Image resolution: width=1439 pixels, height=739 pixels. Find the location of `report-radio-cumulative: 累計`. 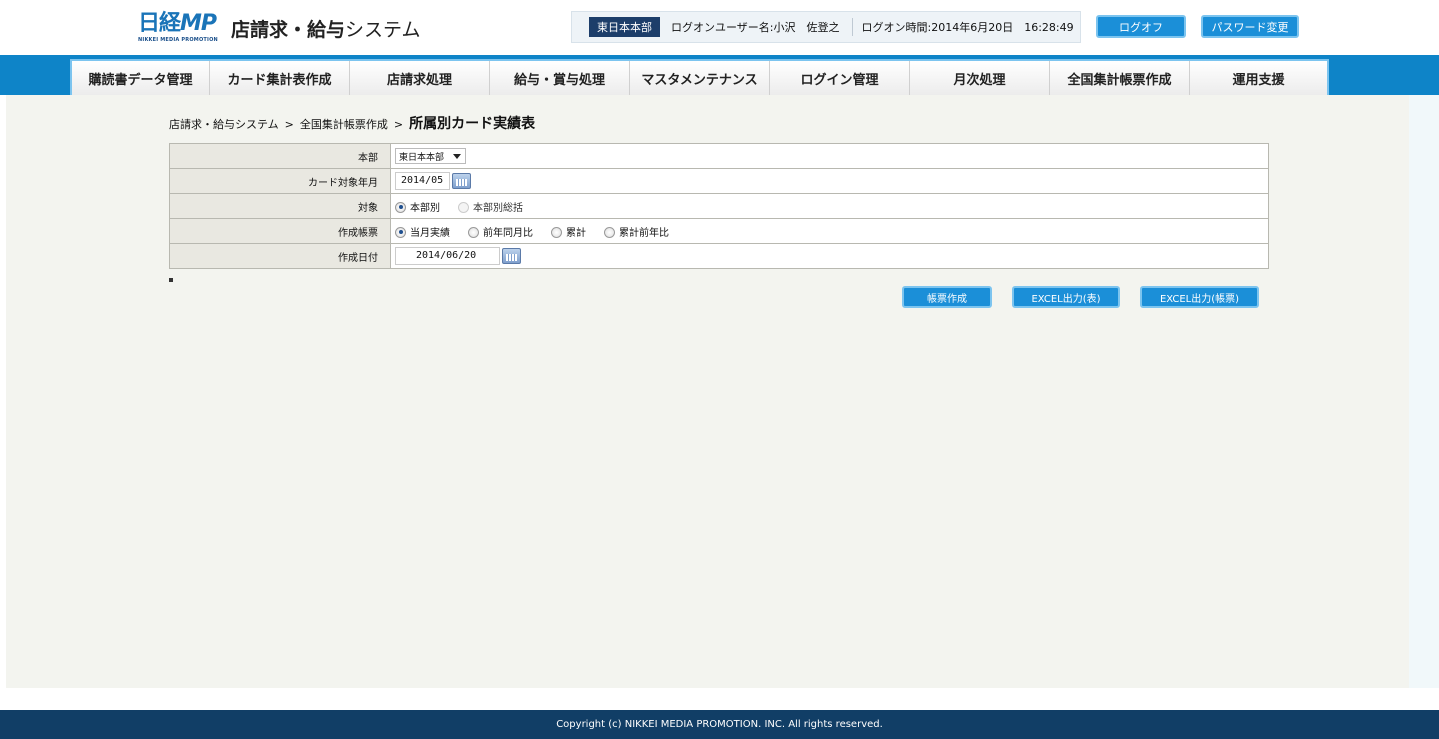

report-radio-cumulative: 累計 is located at coordinates (568, 231).